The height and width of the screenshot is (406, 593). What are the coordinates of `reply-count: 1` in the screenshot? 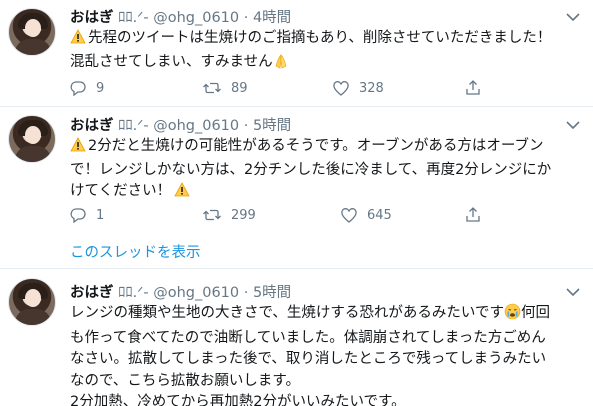 It's located at (100, 215).